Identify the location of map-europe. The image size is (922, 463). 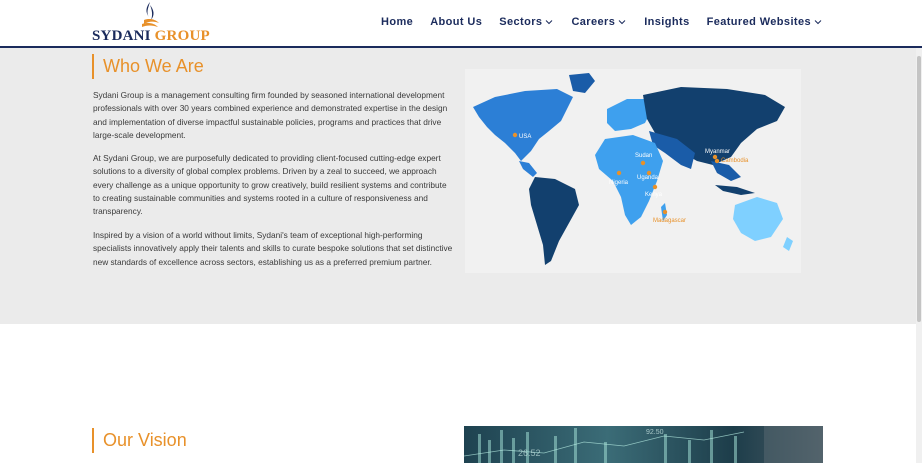
(629, 115).